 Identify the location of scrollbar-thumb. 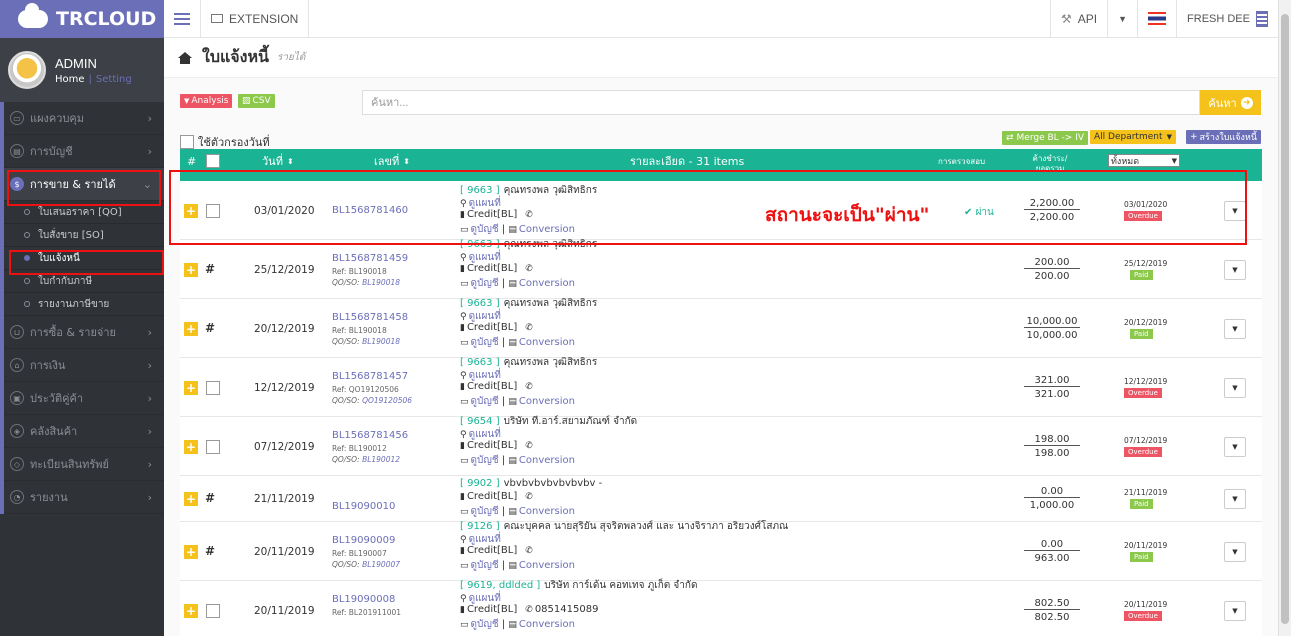
(1285, 319).